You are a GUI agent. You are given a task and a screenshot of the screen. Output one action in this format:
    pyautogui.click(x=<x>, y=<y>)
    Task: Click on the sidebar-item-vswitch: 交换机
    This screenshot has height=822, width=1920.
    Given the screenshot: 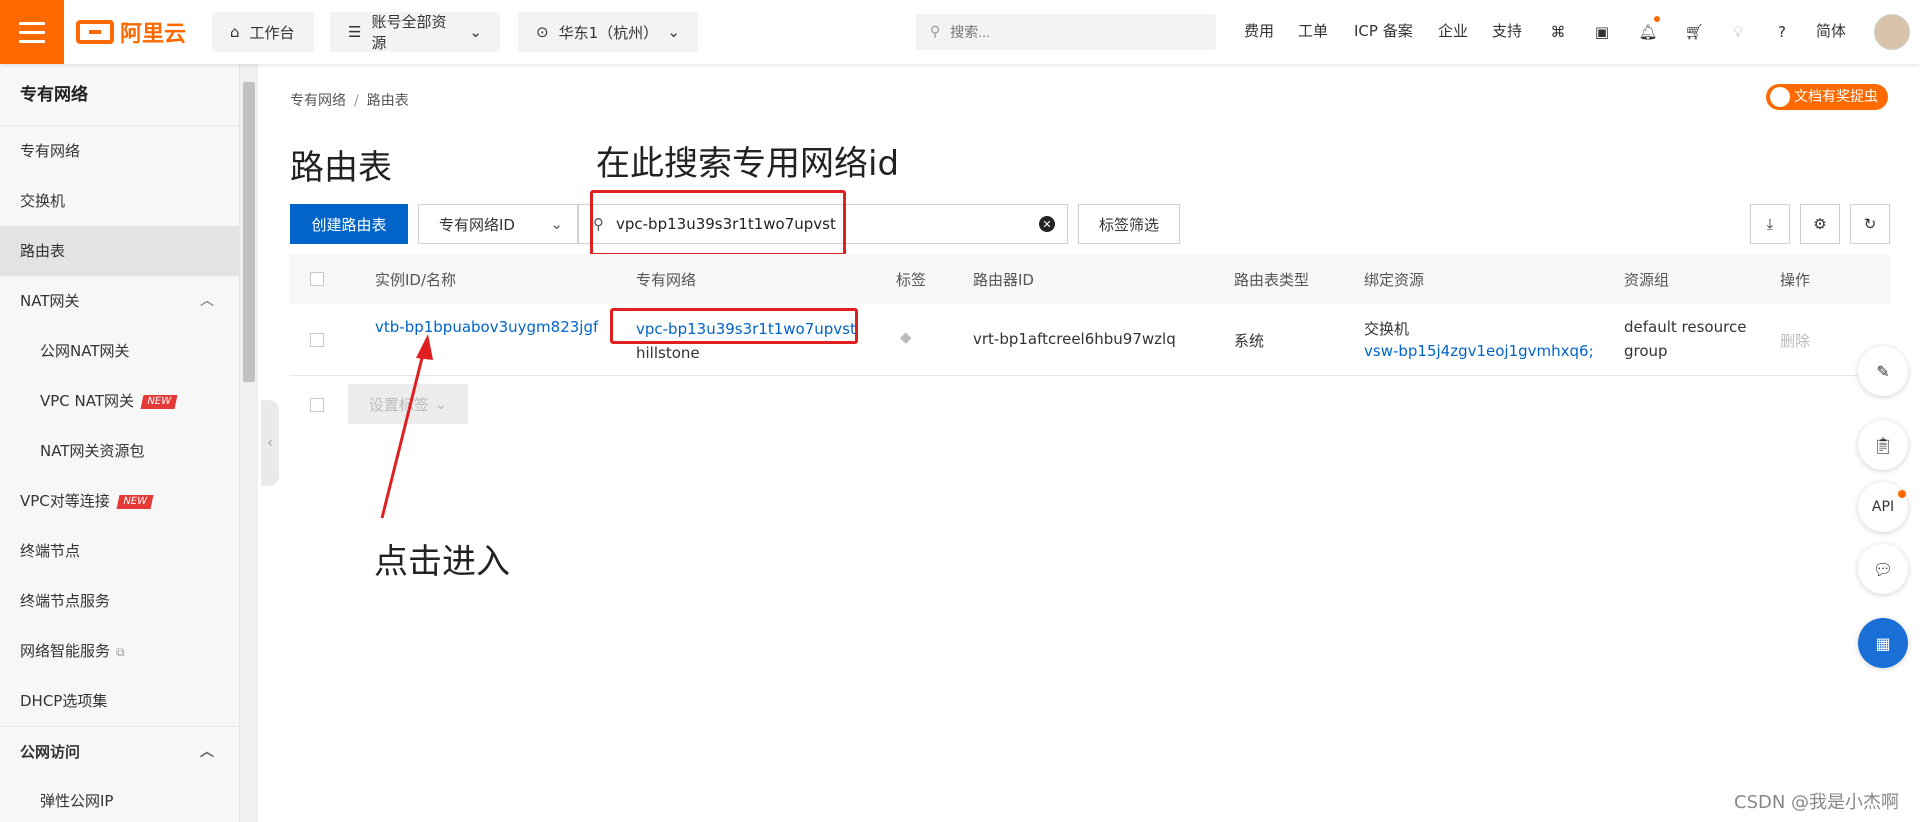 What is the action you would take?
    pyautogui.click(x=119, y=201)
    